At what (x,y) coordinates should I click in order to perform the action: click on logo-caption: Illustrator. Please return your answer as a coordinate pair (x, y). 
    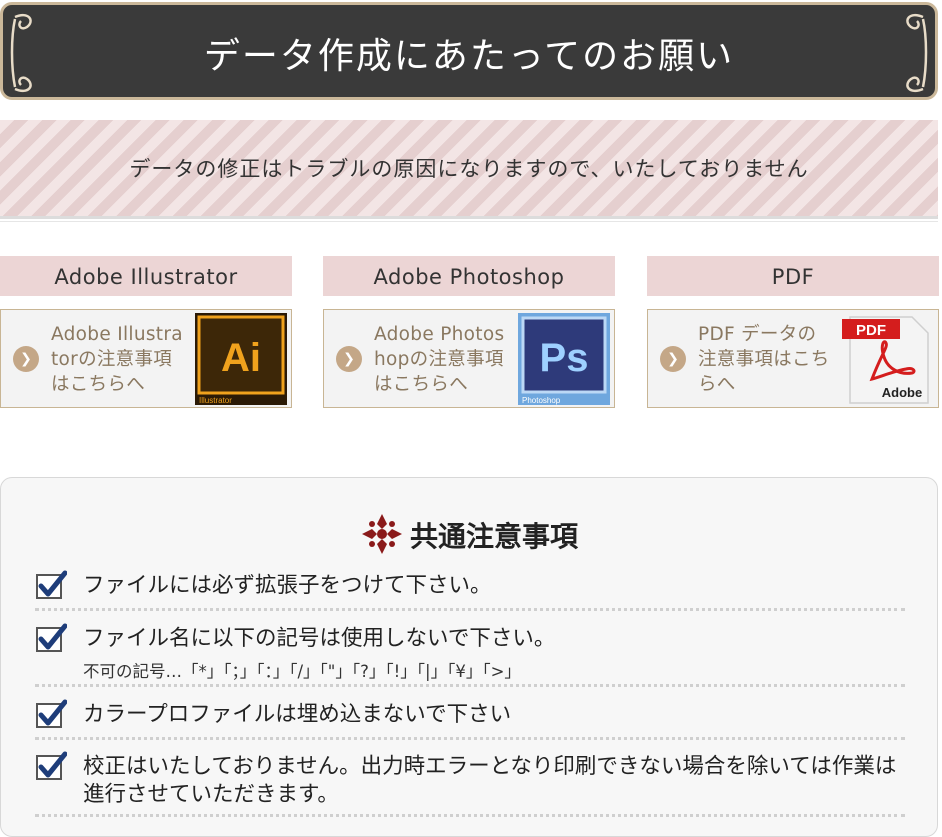
    Looking at the image, I should click on (215, 400).